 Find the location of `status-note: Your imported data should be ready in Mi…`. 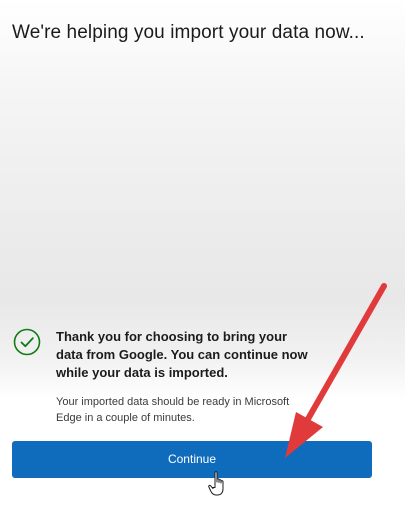

status-note: Your imported data should be ready in Mi… is located at coordinates (173, 410).